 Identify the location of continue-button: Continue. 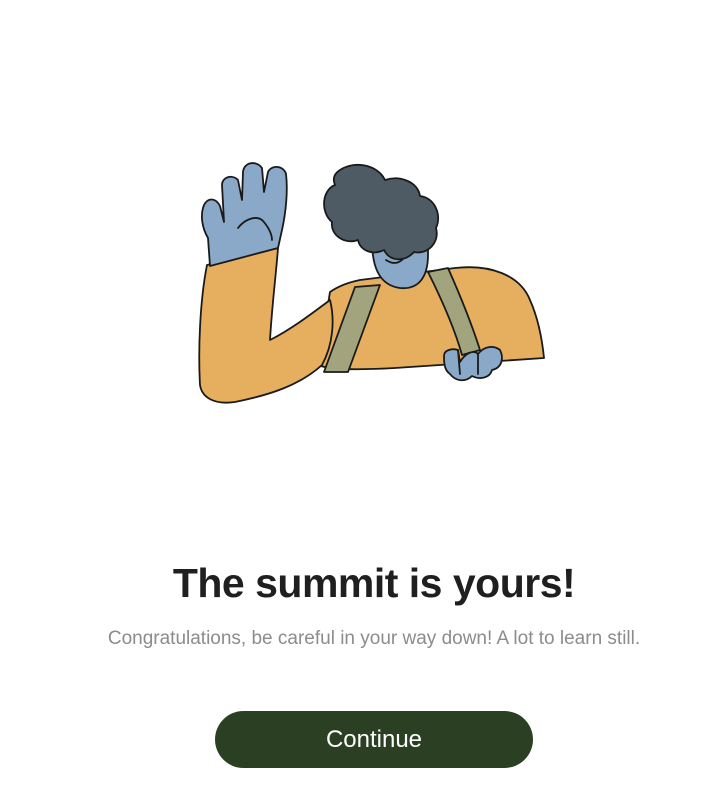
(374, 739).